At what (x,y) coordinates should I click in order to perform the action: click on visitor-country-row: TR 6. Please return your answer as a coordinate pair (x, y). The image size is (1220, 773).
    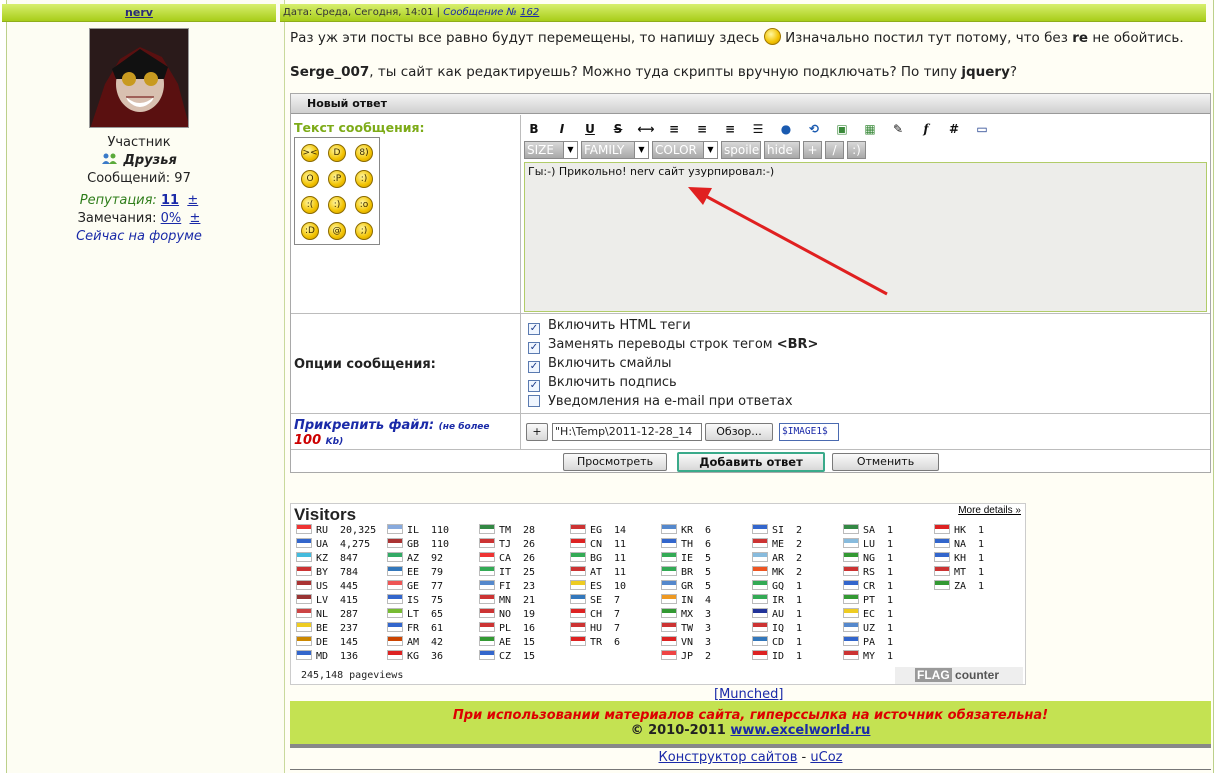
    Looking at the image, I should click on (598, 643).